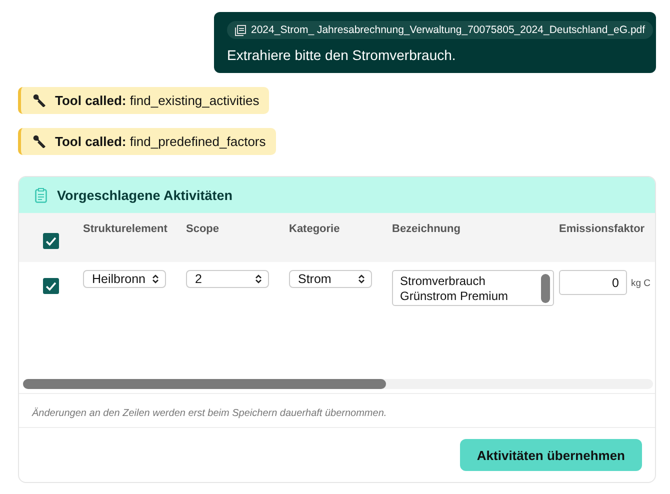 Image resolution: width=670 pixels, height=494 pixels. What do you see at coordinates (125, 229) in the screenshot?
I see `column-header: Strukturelement` at bounding box center [125, 229].